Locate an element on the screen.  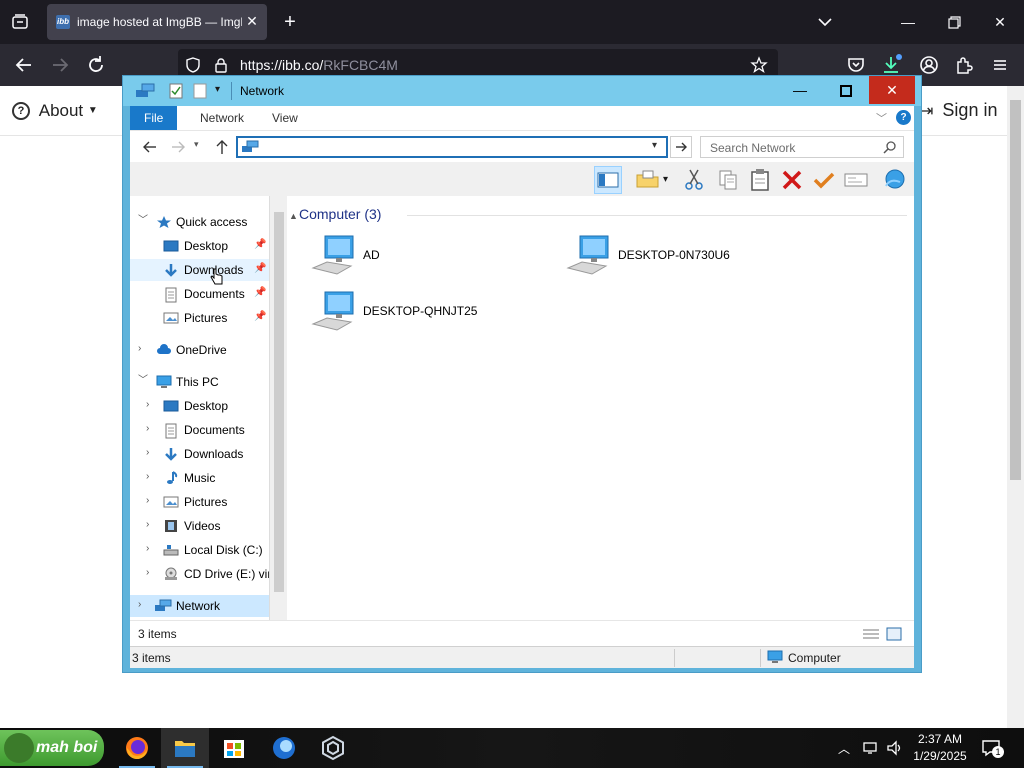
nav-pc-documents: › Documents is located at coordinates (199, 430).